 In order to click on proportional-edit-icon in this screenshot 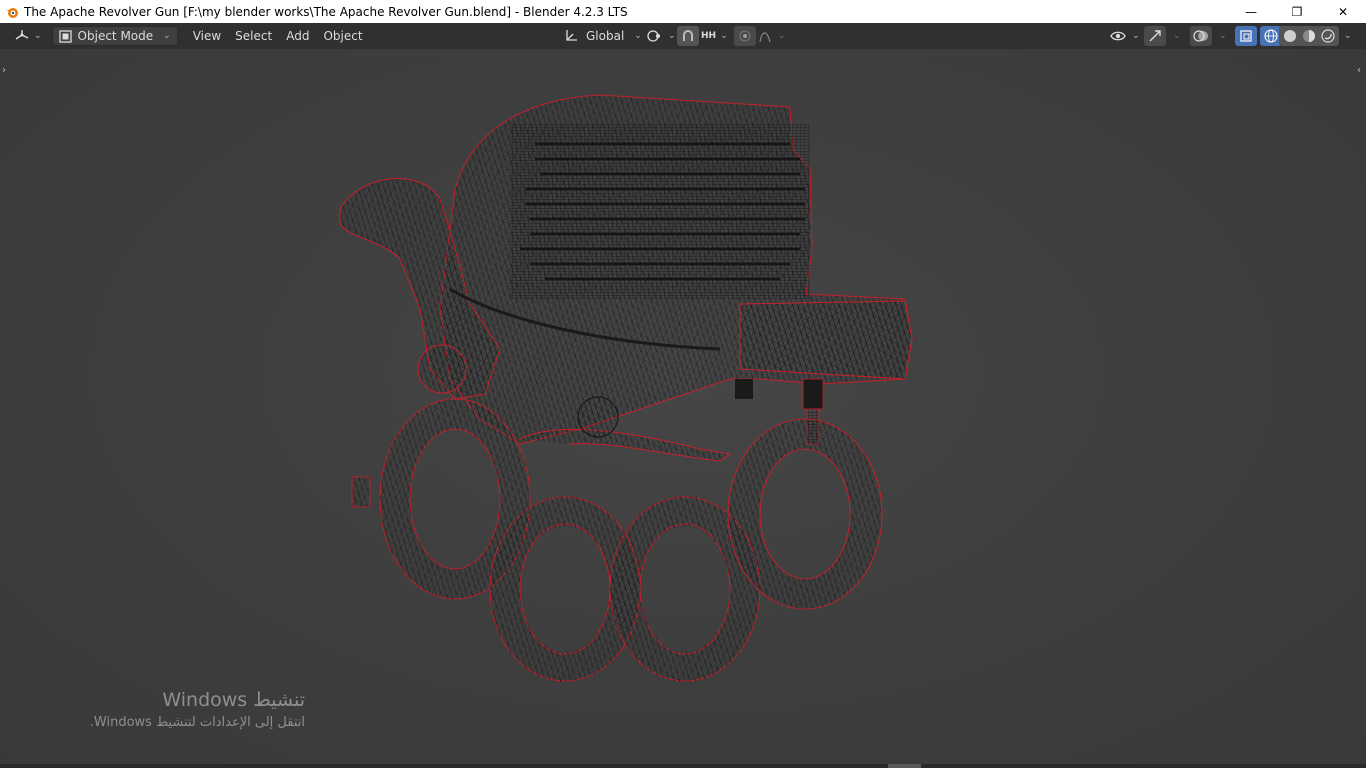, I will do `click(745, 36)`.